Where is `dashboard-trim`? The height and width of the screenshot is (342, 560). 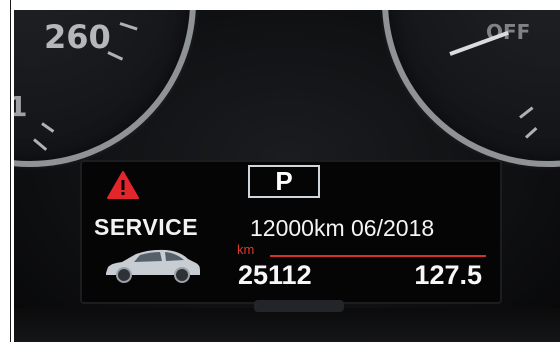 dashboard-trim is located at coordinates (299, 306).